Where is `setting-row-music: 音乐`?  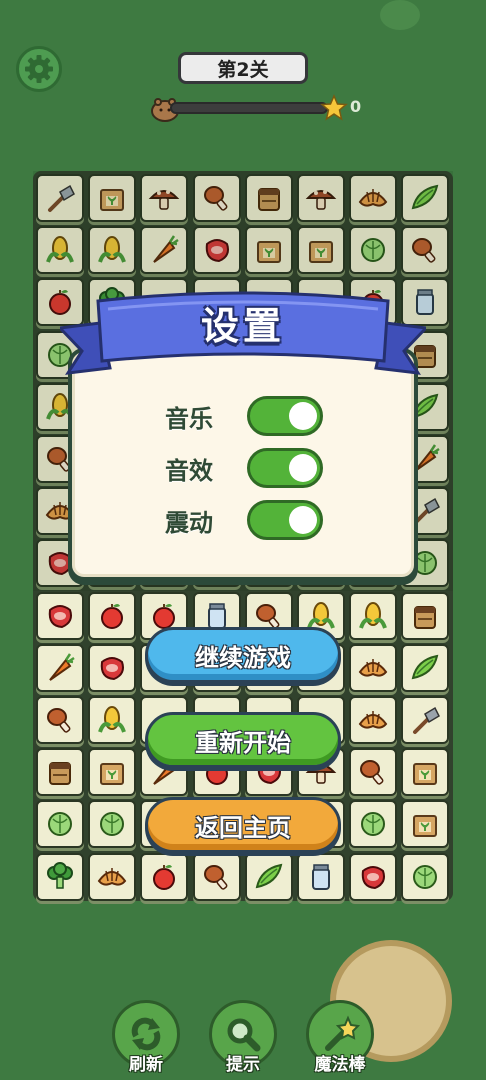 setting-row-music: 音乐 is located at coordinates (250, 416).